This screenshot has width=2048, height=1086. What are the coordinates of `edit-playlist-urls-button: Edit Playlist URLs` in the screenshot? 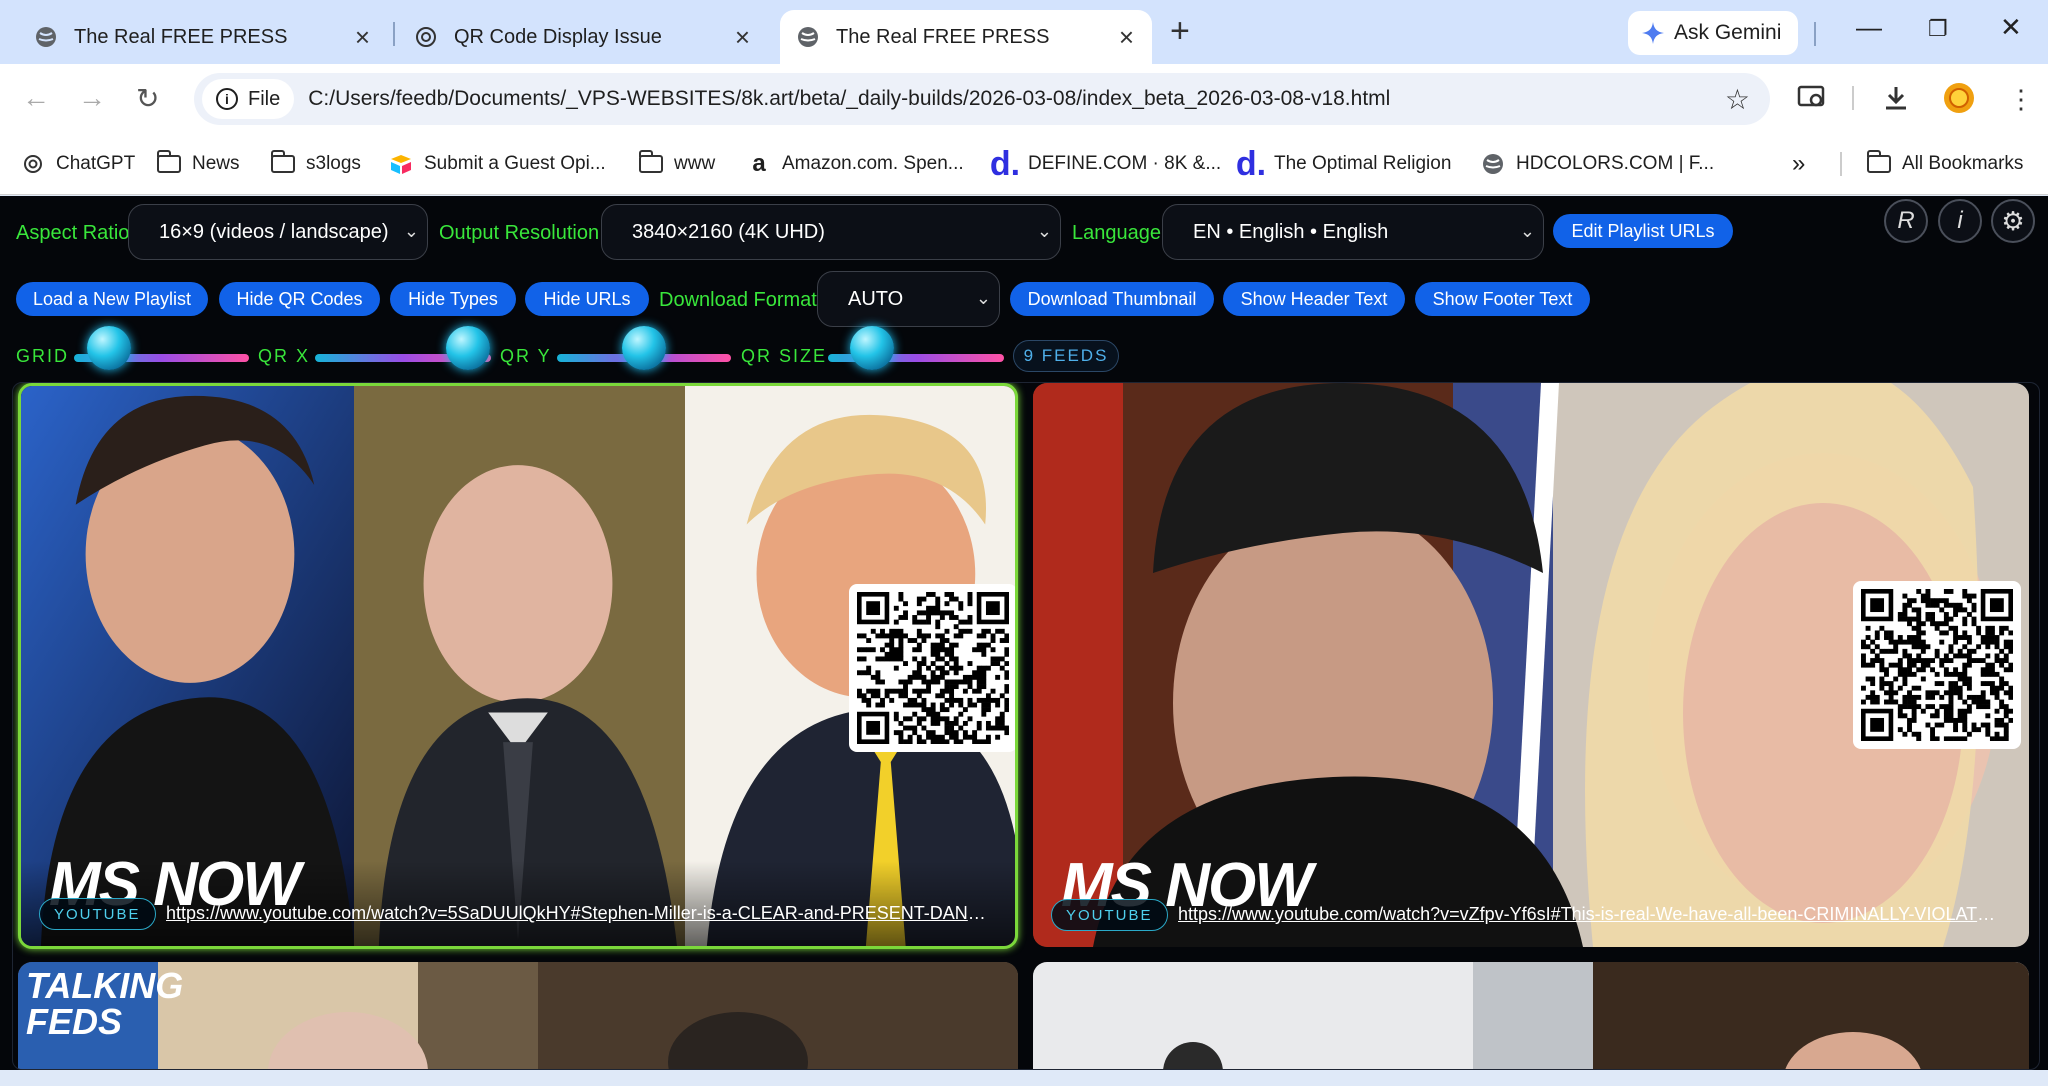 It's located at (1643, 231).